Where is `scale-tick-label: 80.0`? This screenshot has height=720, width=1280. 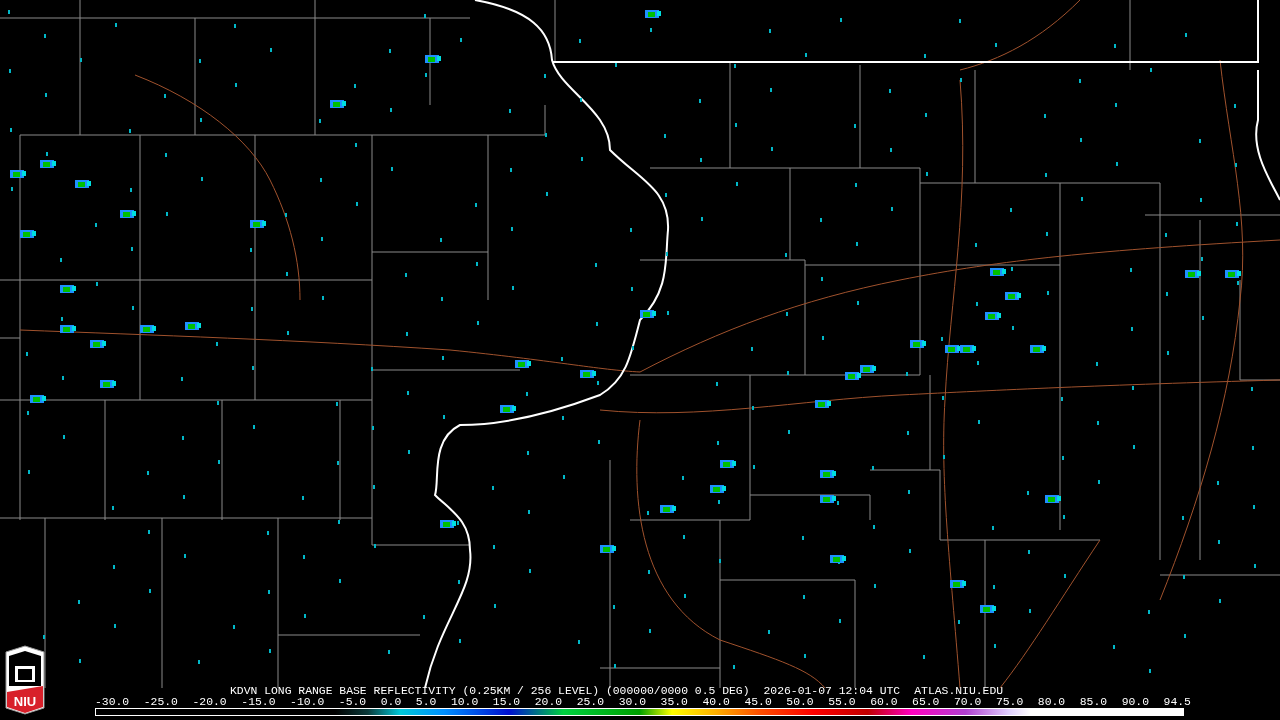
scale-tick-label: 80.0 is located at coordinates (1051, 702).